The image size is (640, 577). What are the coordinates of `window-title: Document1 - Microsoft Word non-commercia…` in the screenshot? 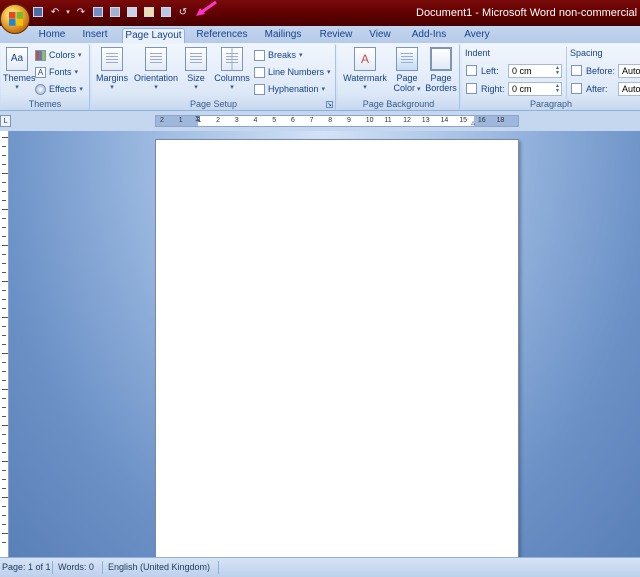 It's located at (528, 13).